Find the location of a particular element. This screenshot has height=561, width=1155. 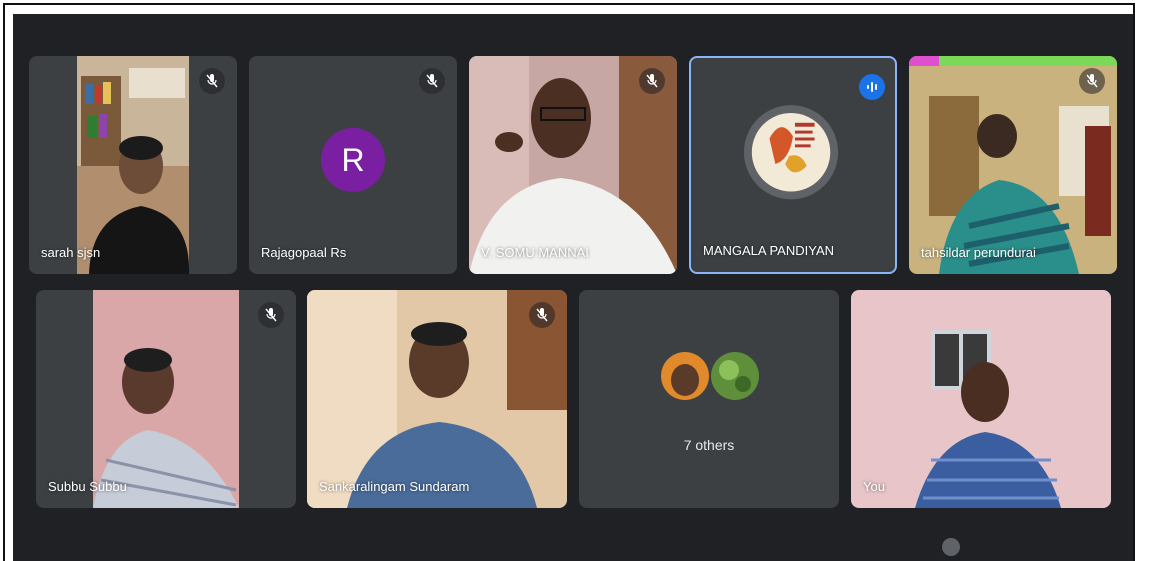

participant-name: V. SOMU MANNAI is located at coordinates (535, 252).